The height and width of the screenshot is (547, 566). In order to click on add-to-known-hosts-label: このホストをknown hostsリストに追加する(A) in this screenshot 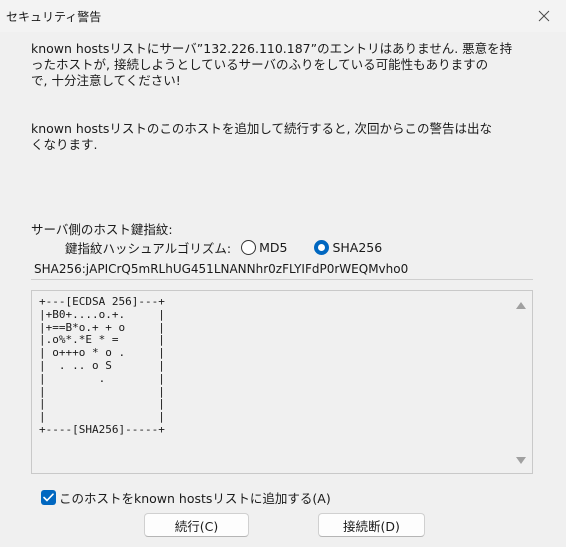, I will do `click(195, 497)`.